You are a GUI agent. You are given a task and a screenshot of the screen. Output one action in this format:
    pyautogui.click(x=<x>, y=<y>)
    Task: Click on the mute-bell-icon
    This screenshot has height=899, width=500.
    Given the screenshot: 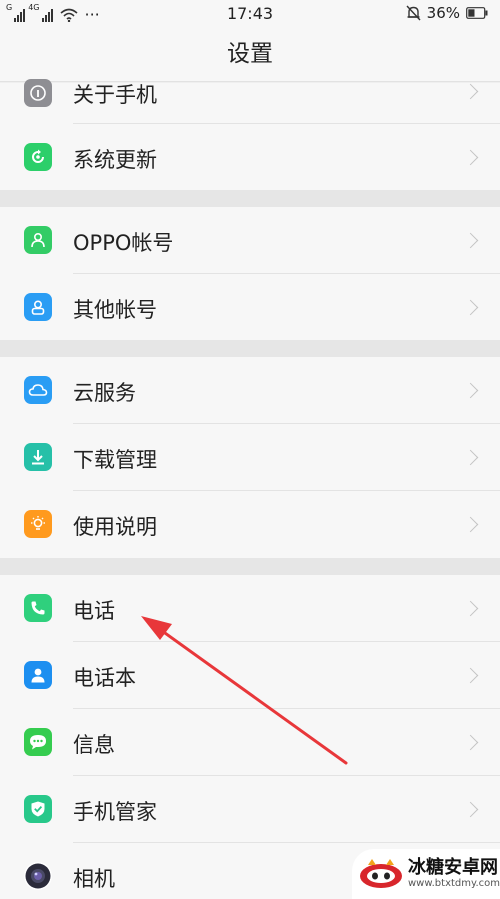 What is the action you would take?
    pyautogui.click(x=413, y=13)
    